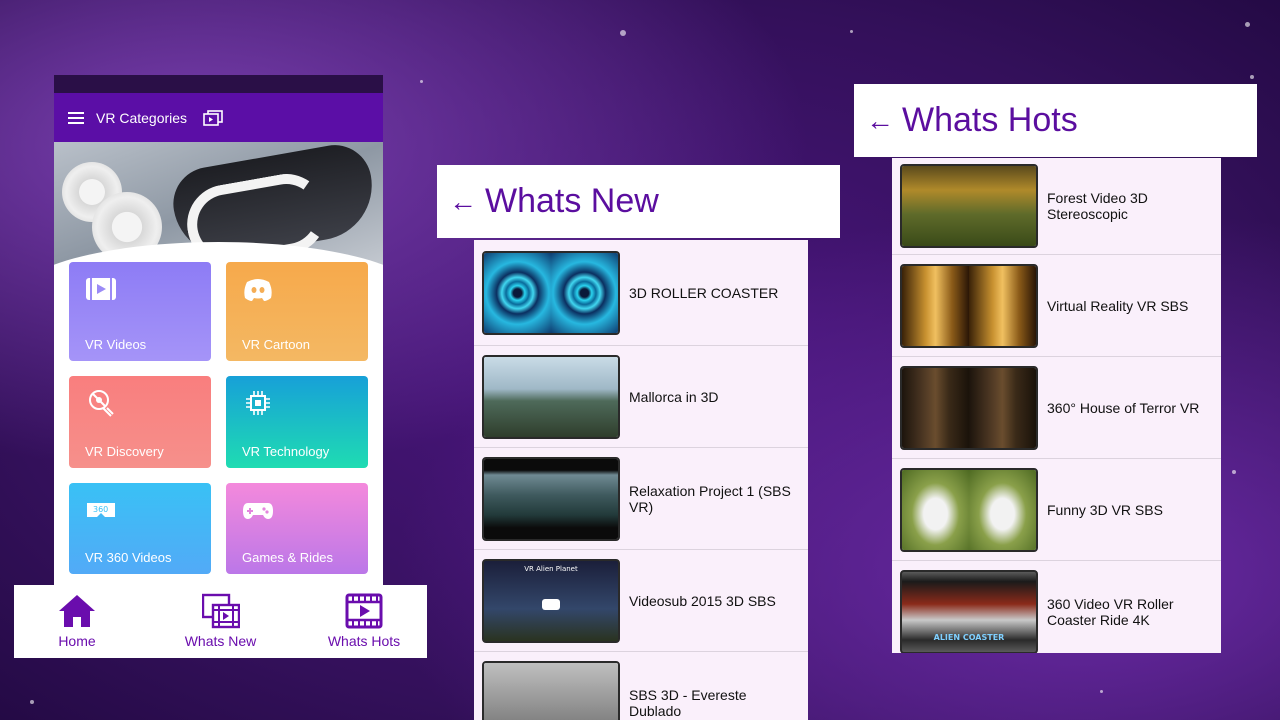 The image size is (1280, 720). I want to click on hamburger-menu-icon, so click(76, 117).